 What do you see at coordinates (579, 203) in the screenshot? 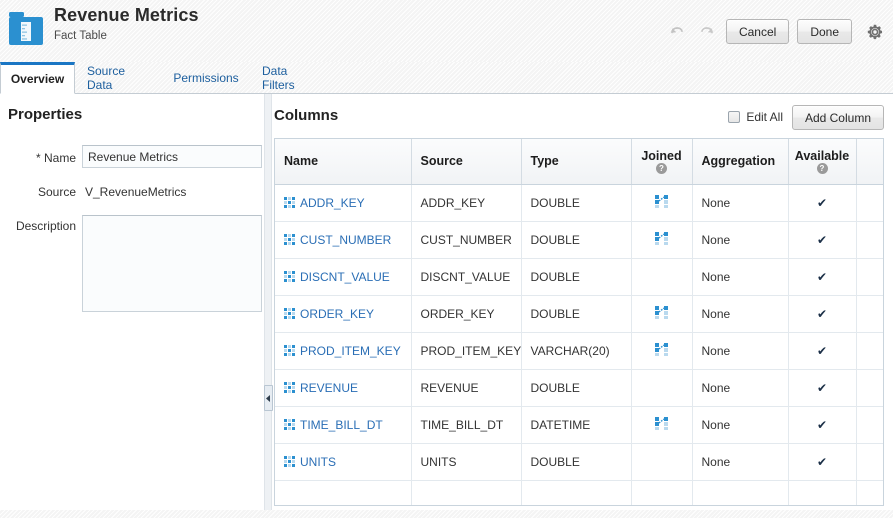
I see `table-row: ADDR_KEY ADDR_KEY DOUBLE None ✔` at bounding box center [579, 203].